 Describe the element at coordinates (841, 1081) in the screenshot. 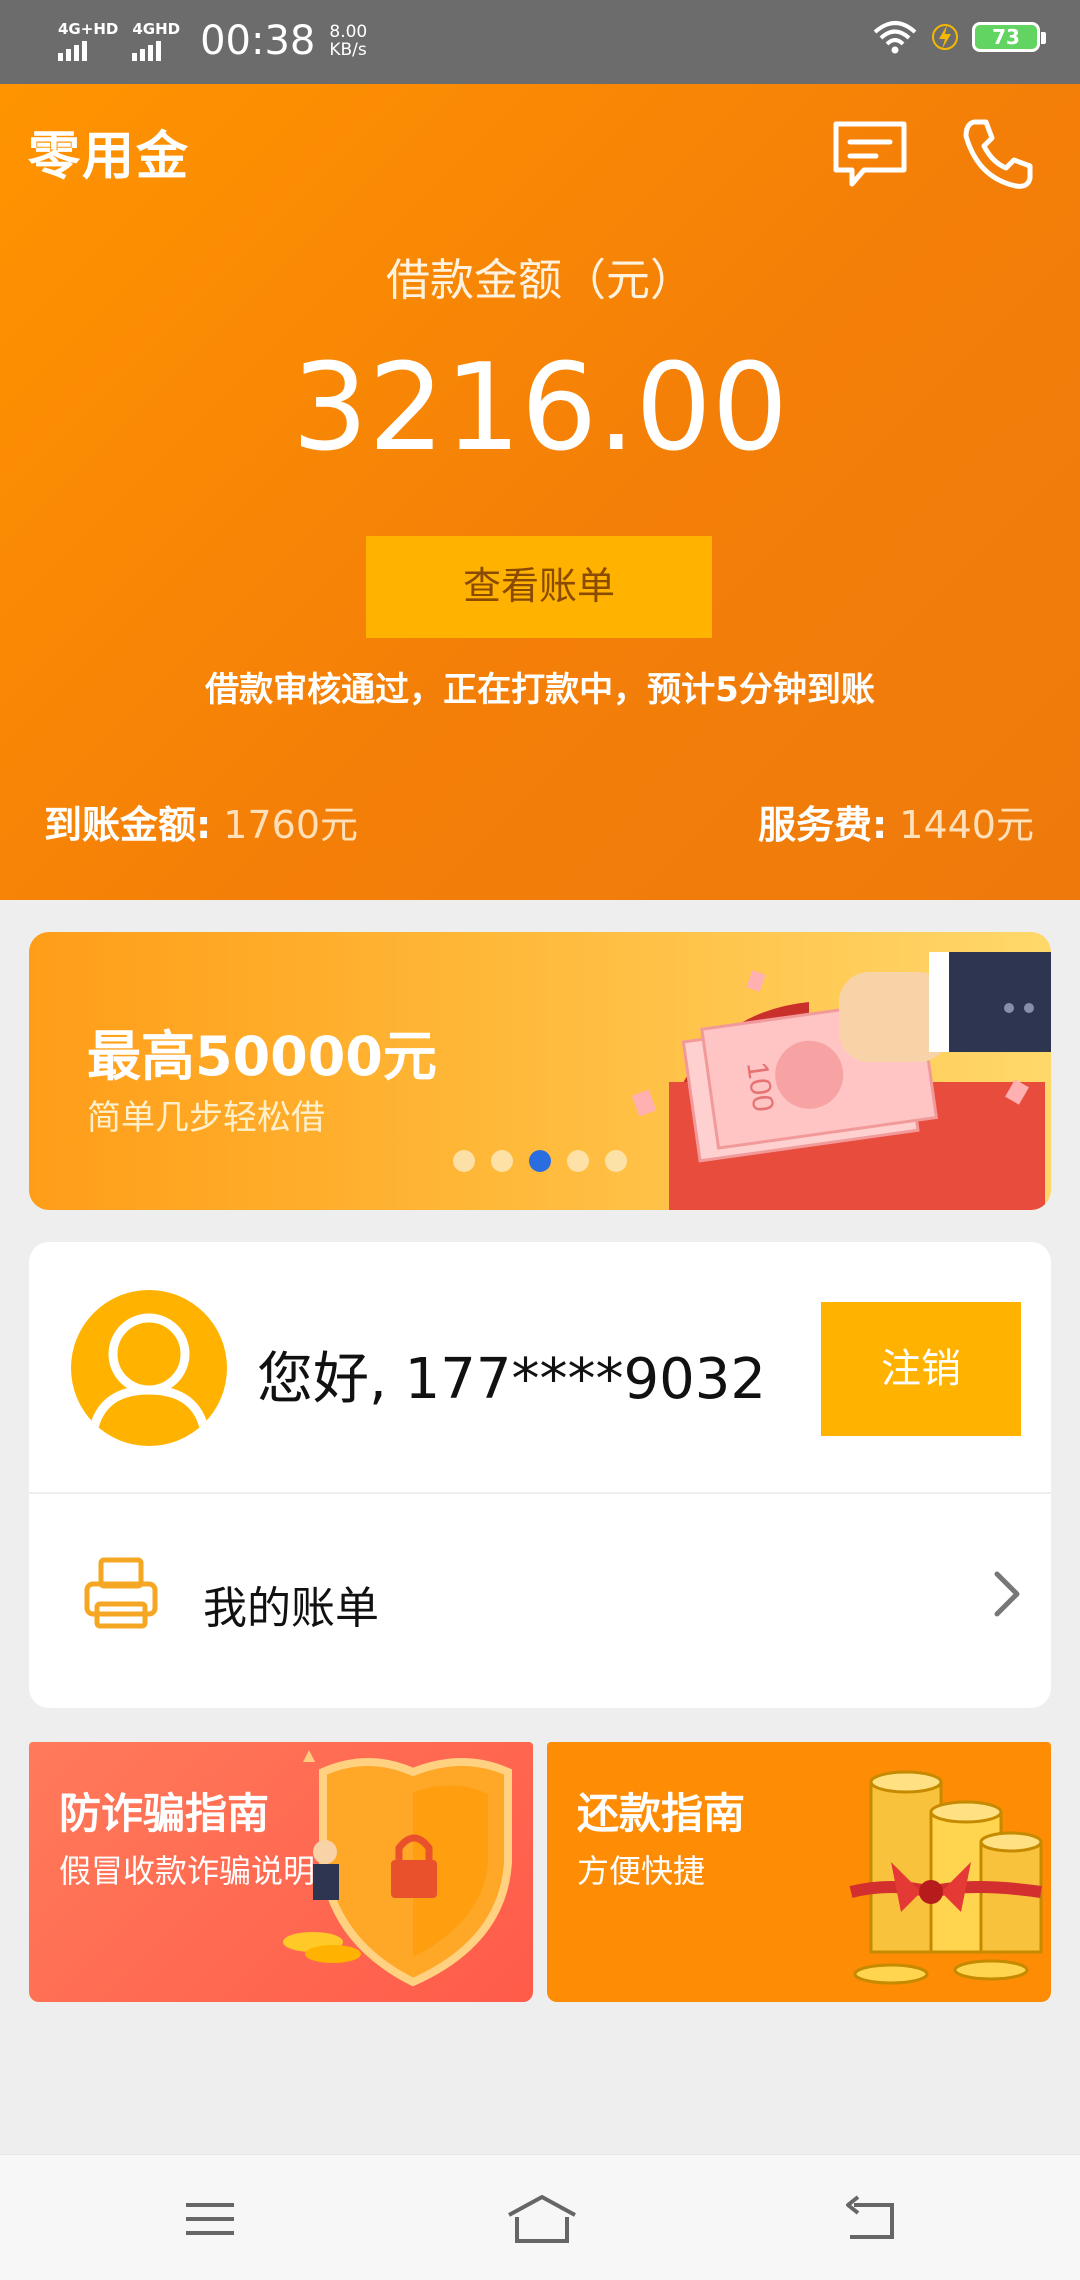

I see `red-envelope-money-illustration: 100` at that location.